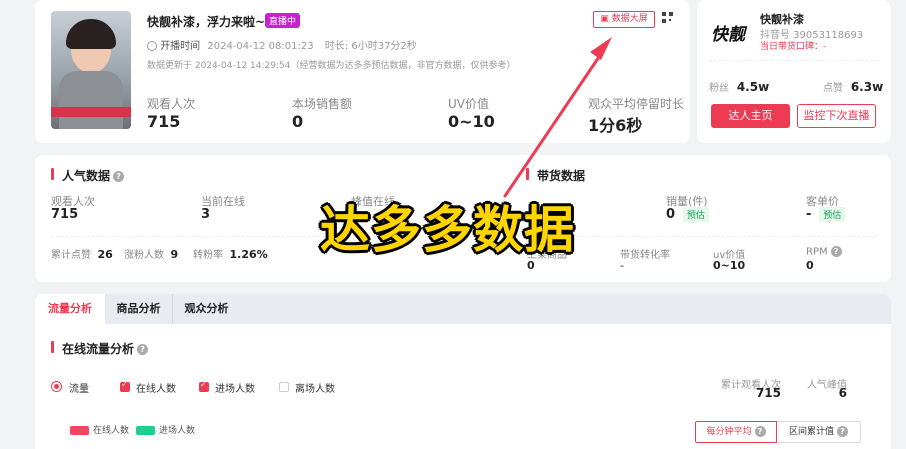  What do you see at coordinates (561, 176) in the screenshot?
I see `sales-title: 带货数据` at bounding box center [561, 176].